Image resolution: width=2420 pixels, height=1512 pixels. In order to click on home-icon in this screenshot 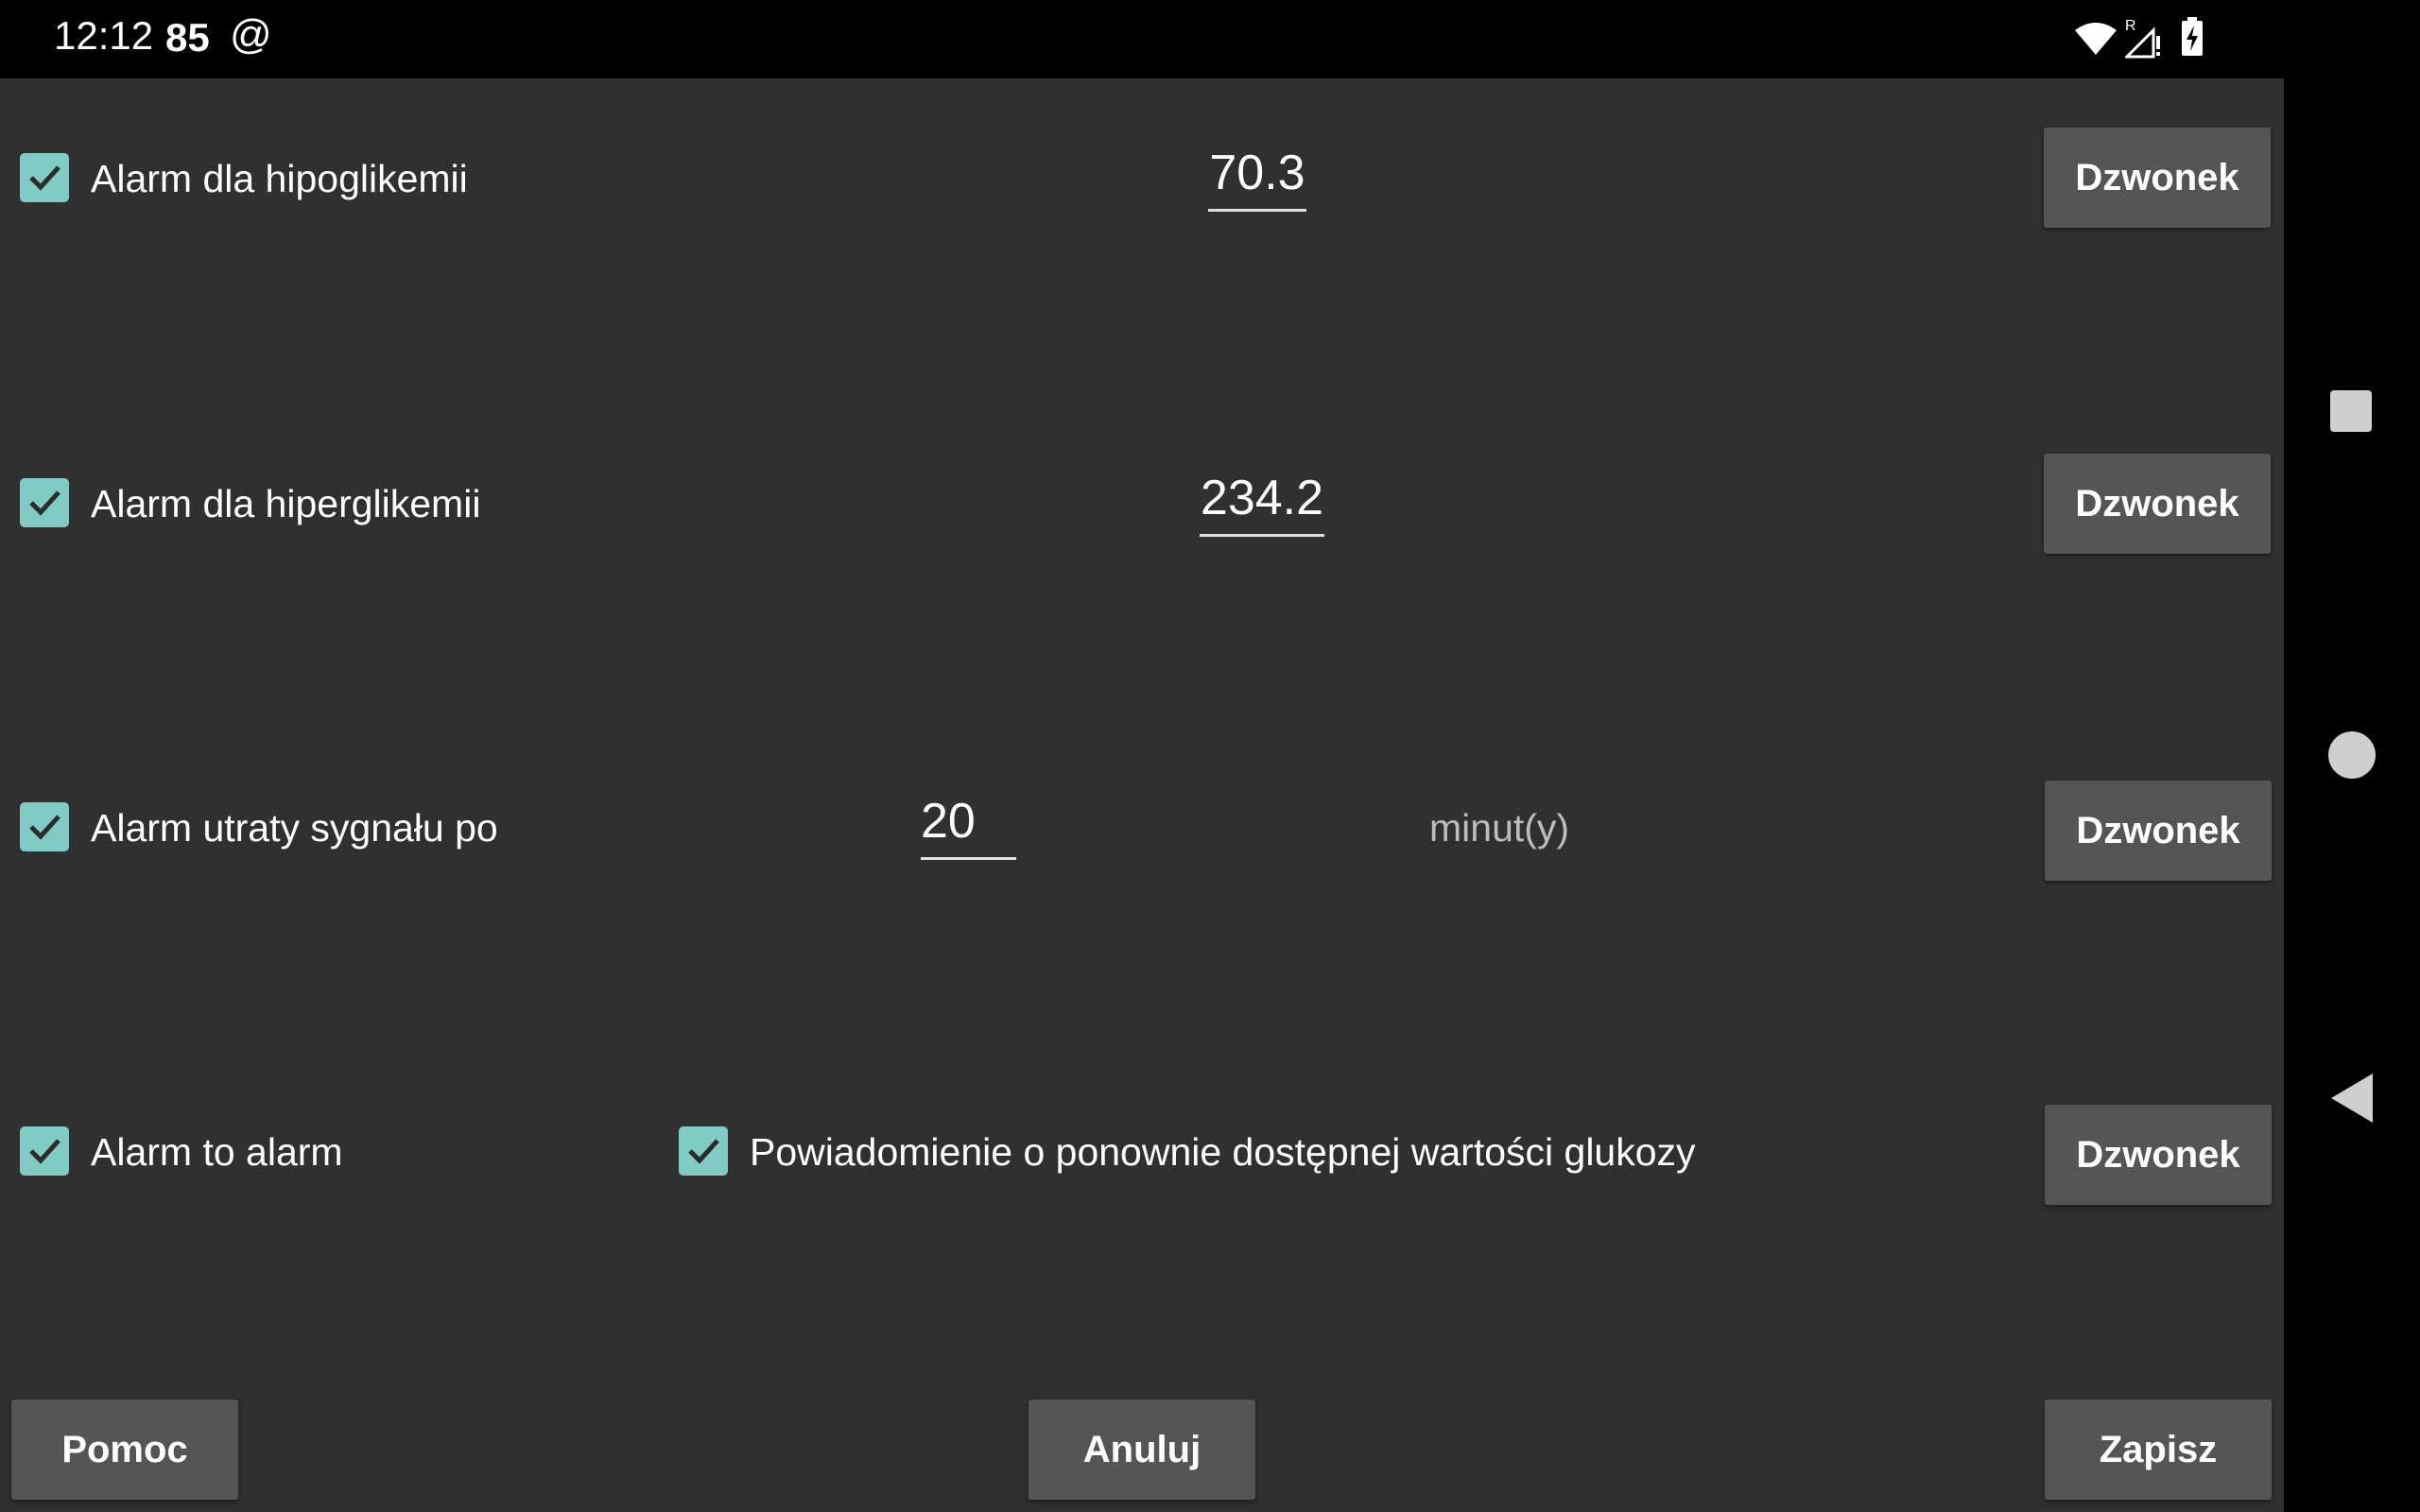, I will do `click(2352, 757)`.